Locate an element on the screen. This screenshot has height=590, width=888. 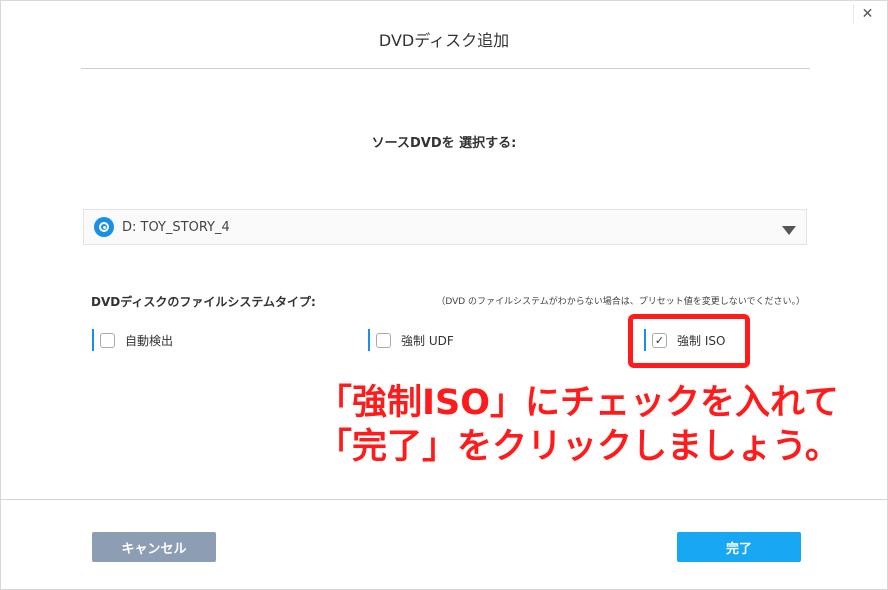
auto-detect-label: 自動検出 is located at coordinates (149, 340).